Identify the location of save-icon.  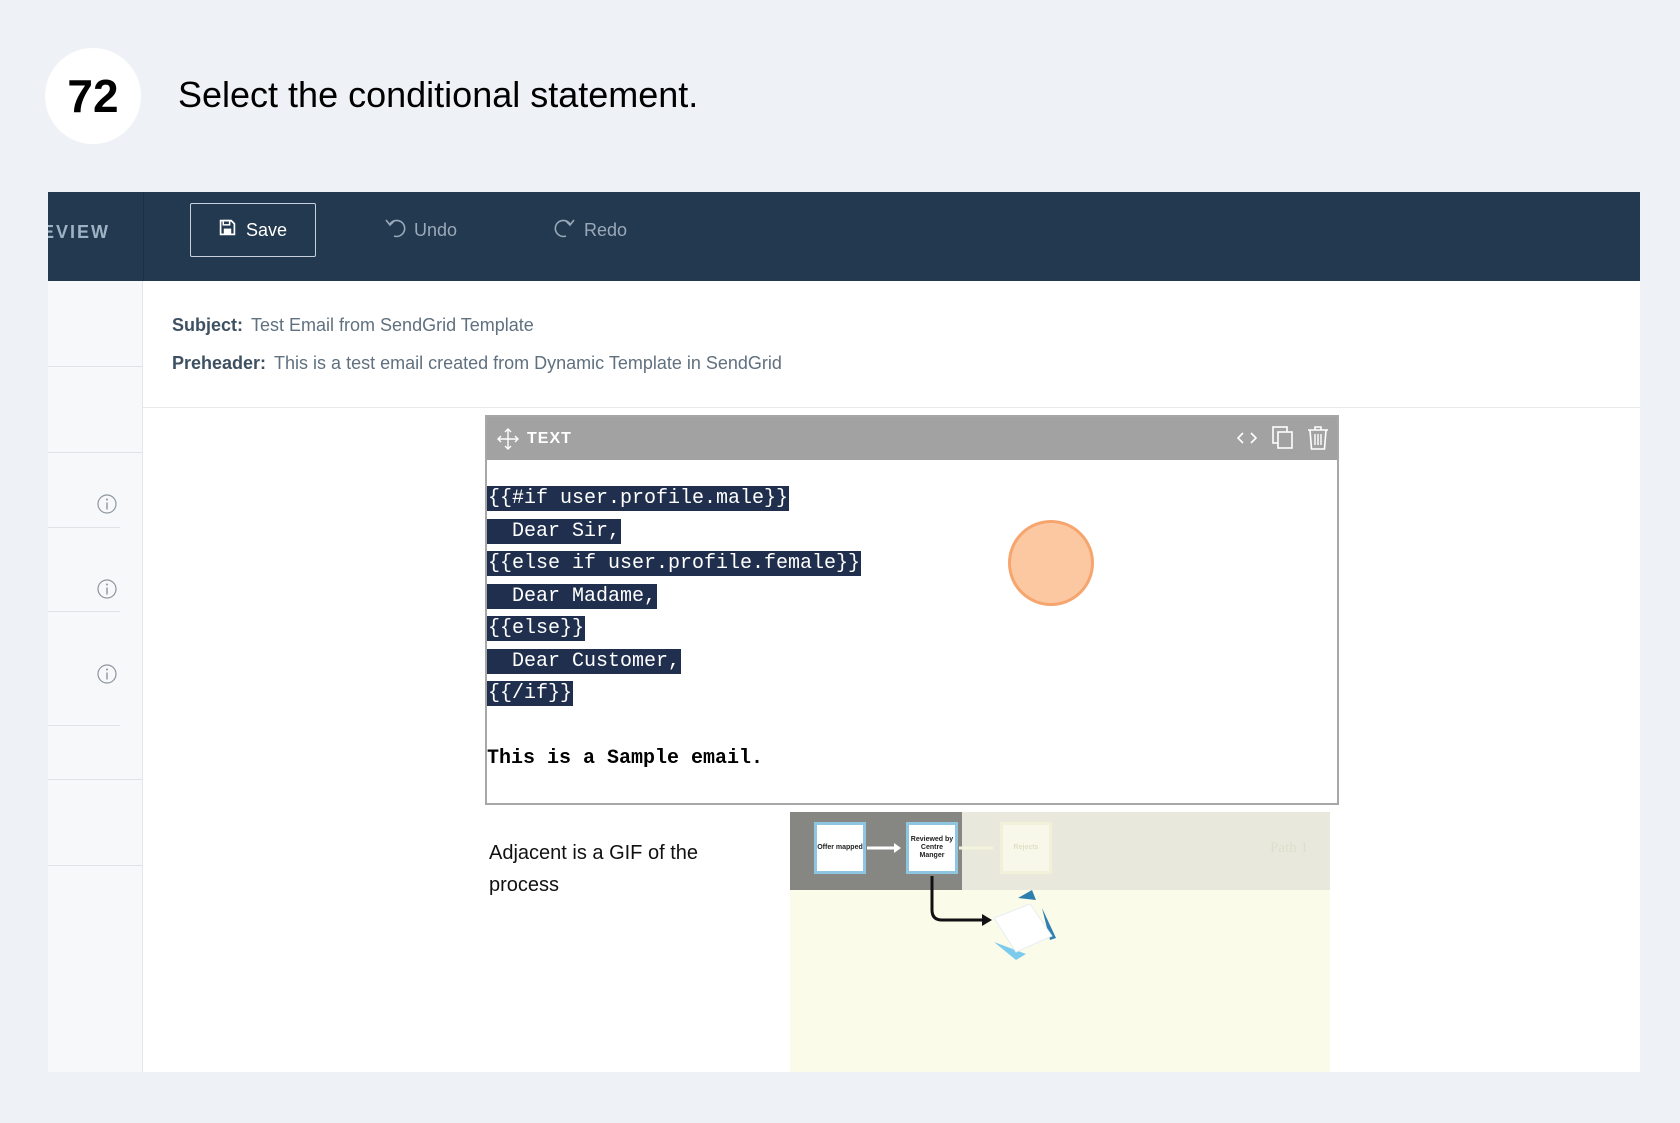
(227, 230).